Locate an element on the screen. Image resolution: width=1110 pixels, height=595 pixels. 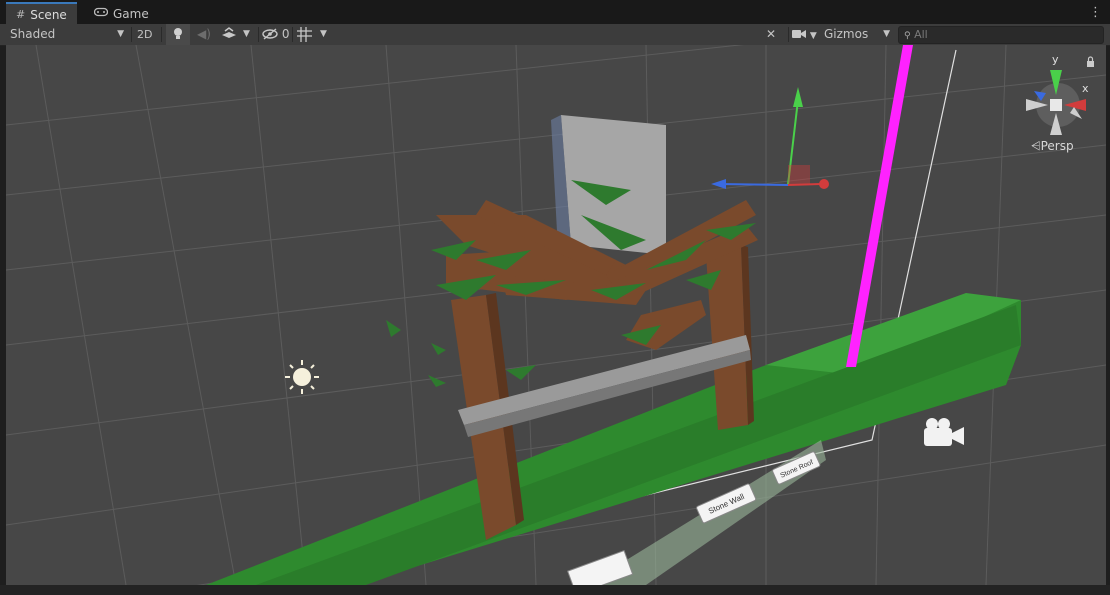
gizmos-dropdown: Gizmos ▼ is located at coordinates (857, 34).